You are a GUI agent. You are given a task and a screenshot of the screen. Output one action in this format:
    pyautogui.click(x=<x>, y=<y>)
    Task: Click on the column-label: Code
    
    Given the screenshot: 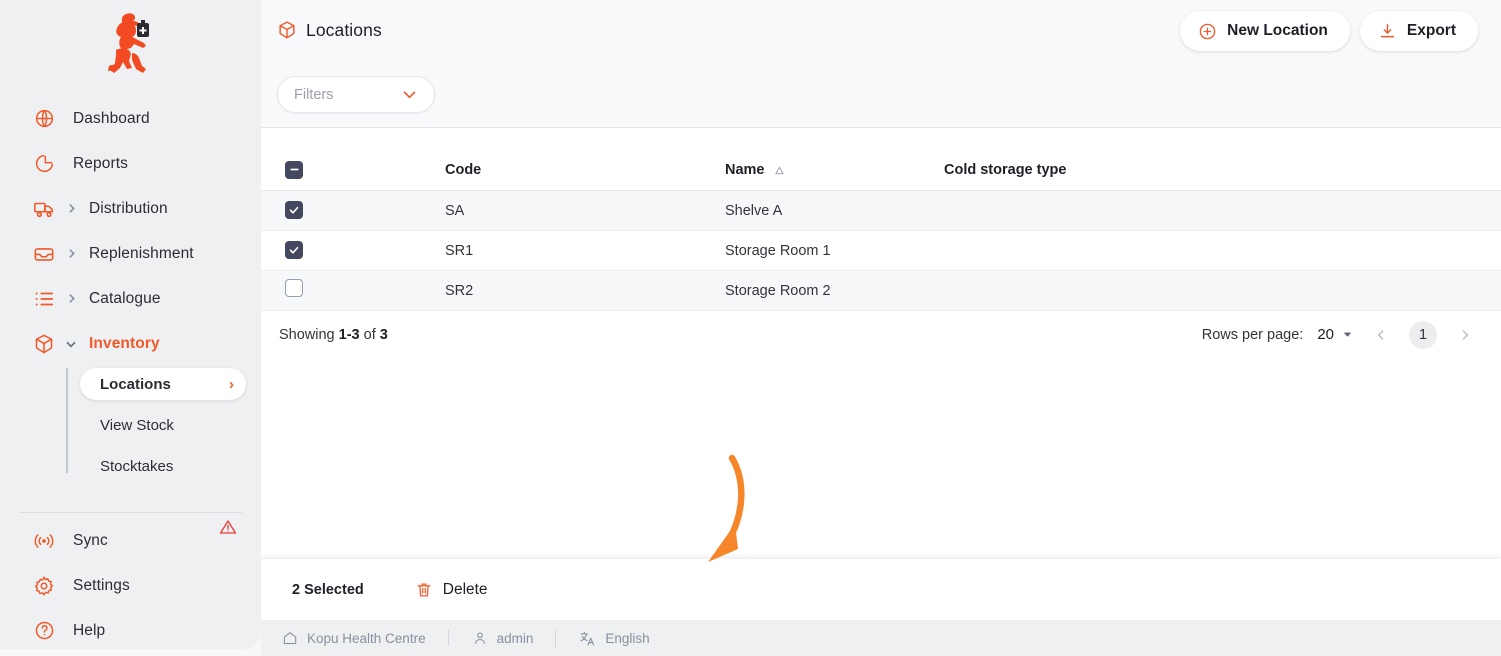 What is the action you would take?
    pyautogui.click(x=463, y=170)
    